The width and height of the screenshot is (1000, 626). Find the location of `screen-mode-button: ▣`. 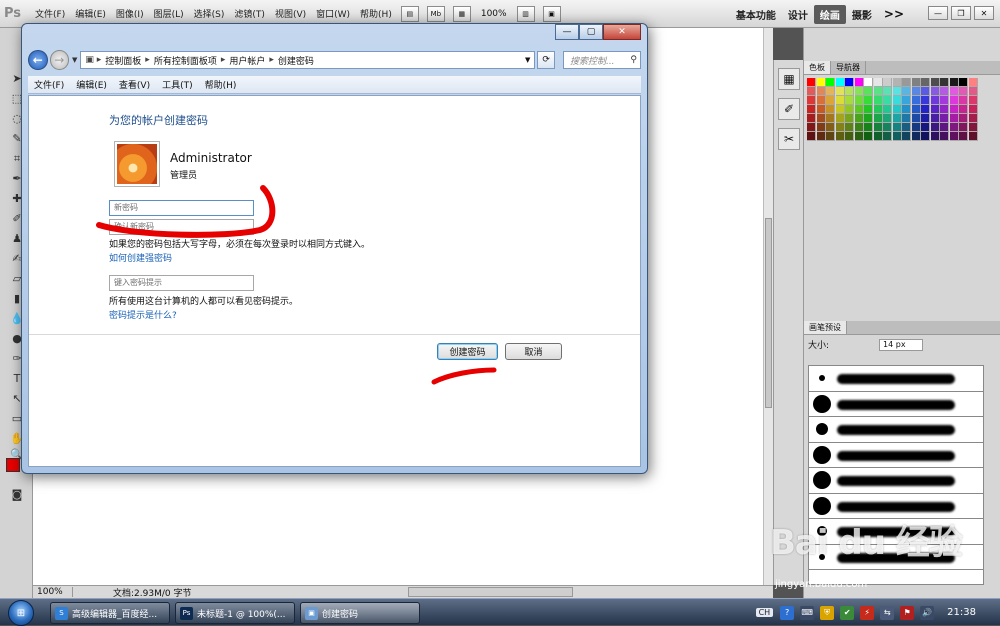

screen-mode-button: ▣ is located at coordinates (551, 13).